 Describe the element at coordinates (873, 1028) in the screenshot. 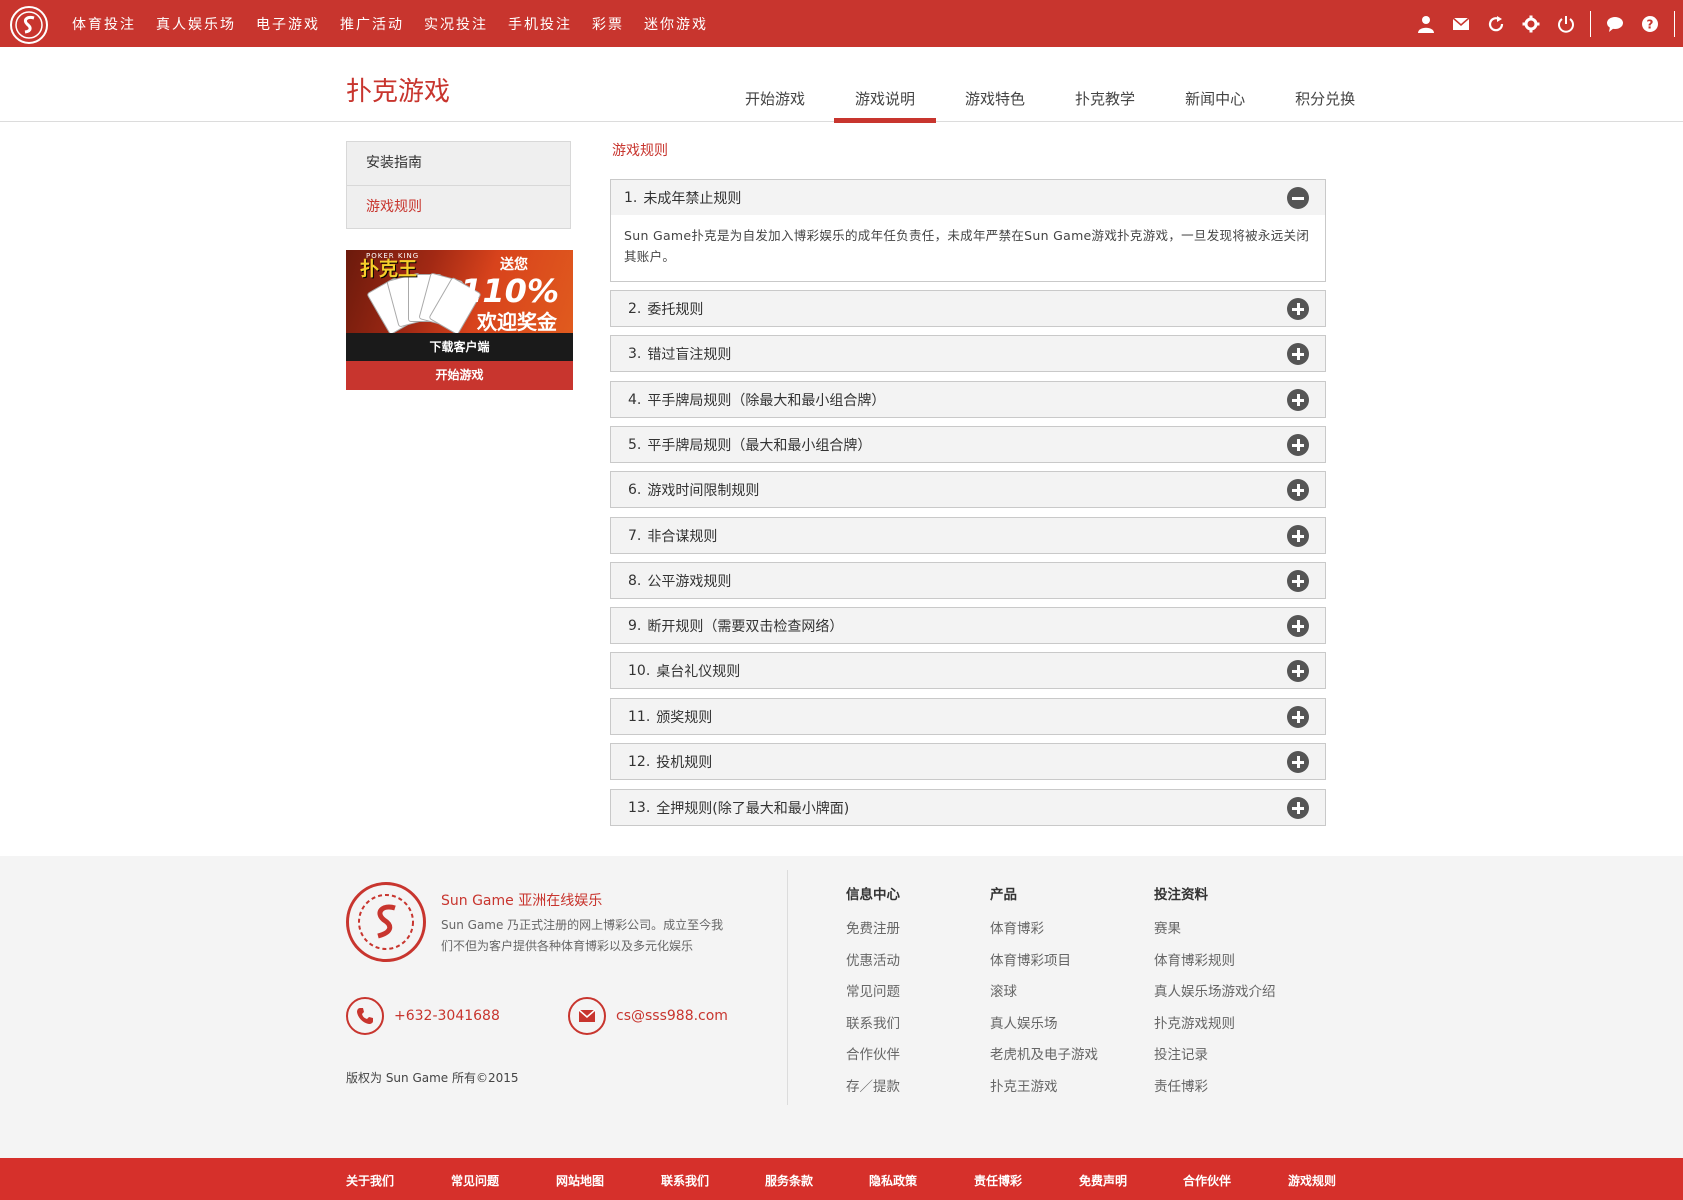

I see `footer-link: 联系我们` at that location.